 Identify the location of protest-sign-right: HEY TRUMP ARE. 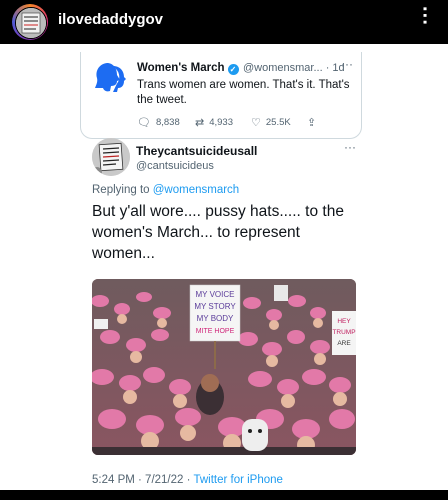
(344, 333).